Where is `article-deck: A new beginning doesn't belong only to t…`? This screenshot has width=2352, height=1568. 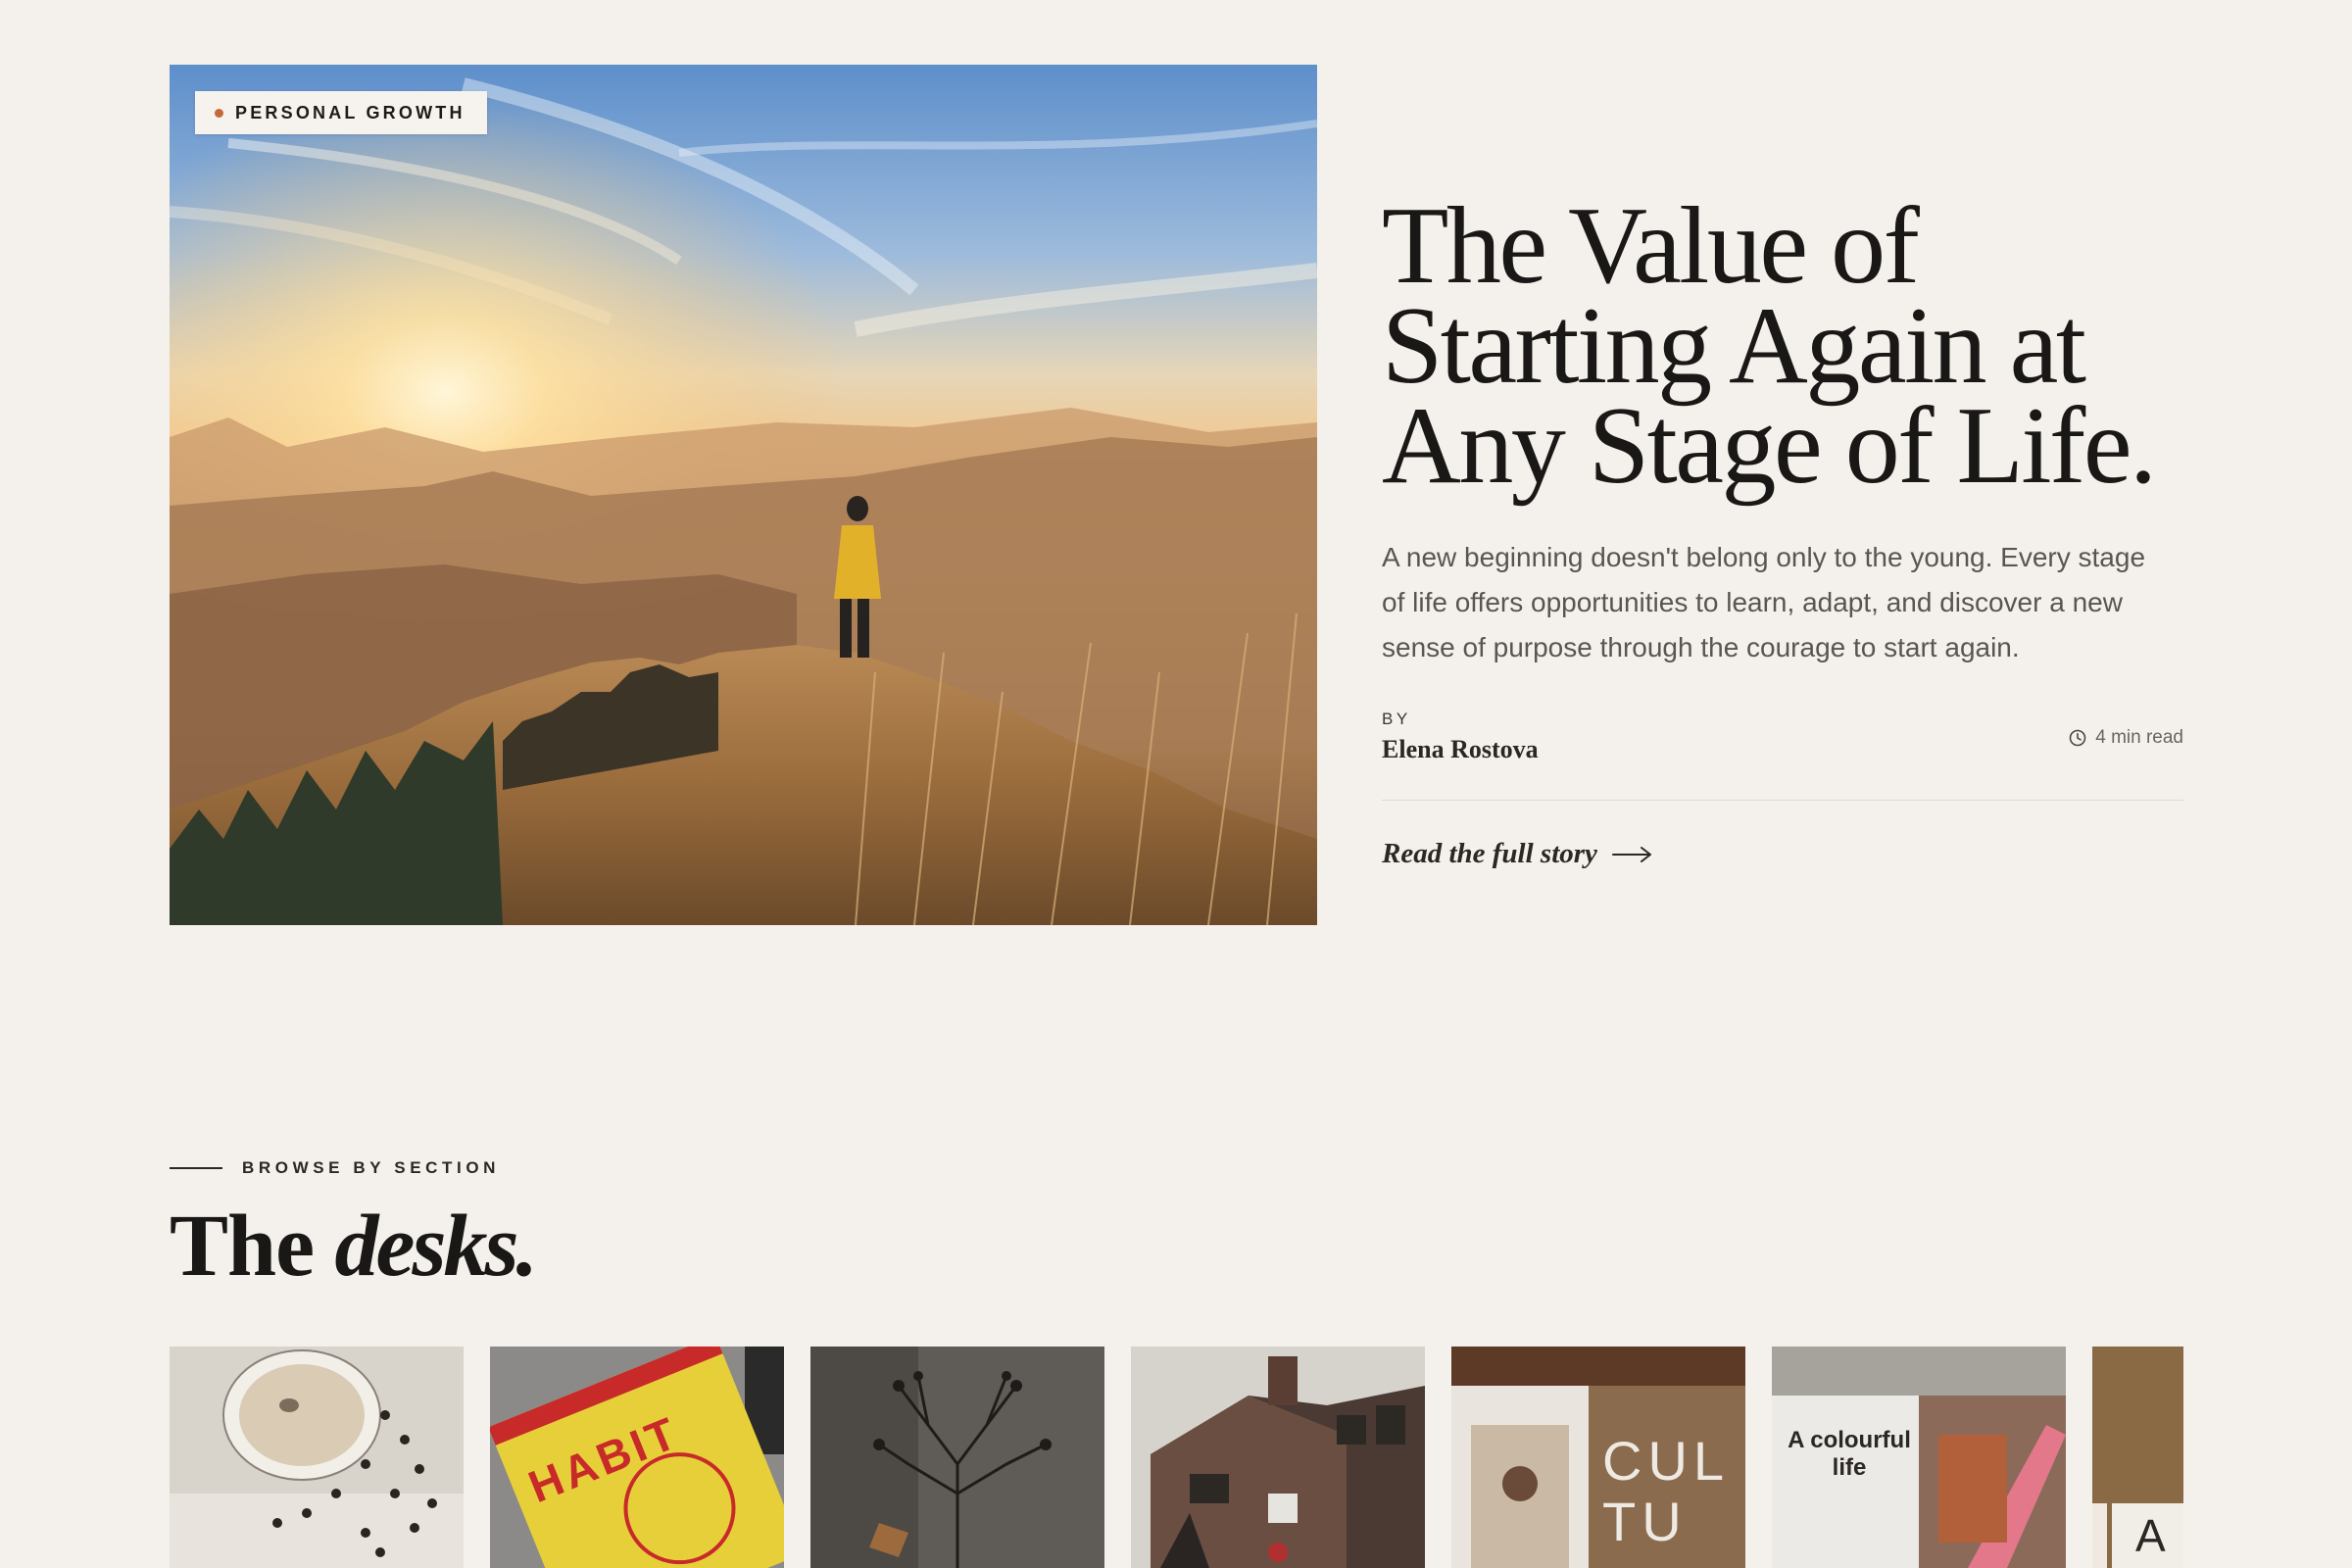 article-deck: A new beginning doesn't belong only to t… is located at coordinates (1764, 602).